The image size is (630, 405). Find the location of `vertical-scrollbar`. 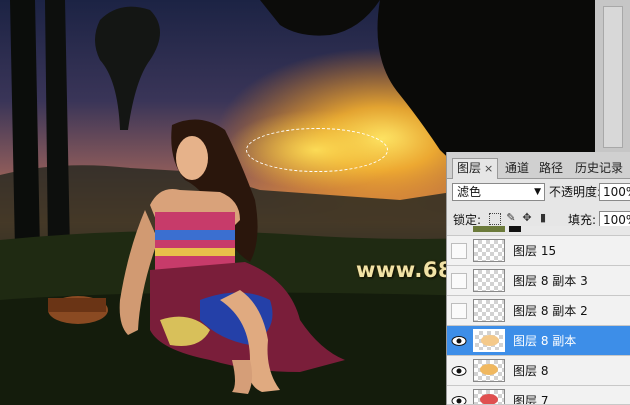

vertical-scrollbar is located at coordinates (613, 77).